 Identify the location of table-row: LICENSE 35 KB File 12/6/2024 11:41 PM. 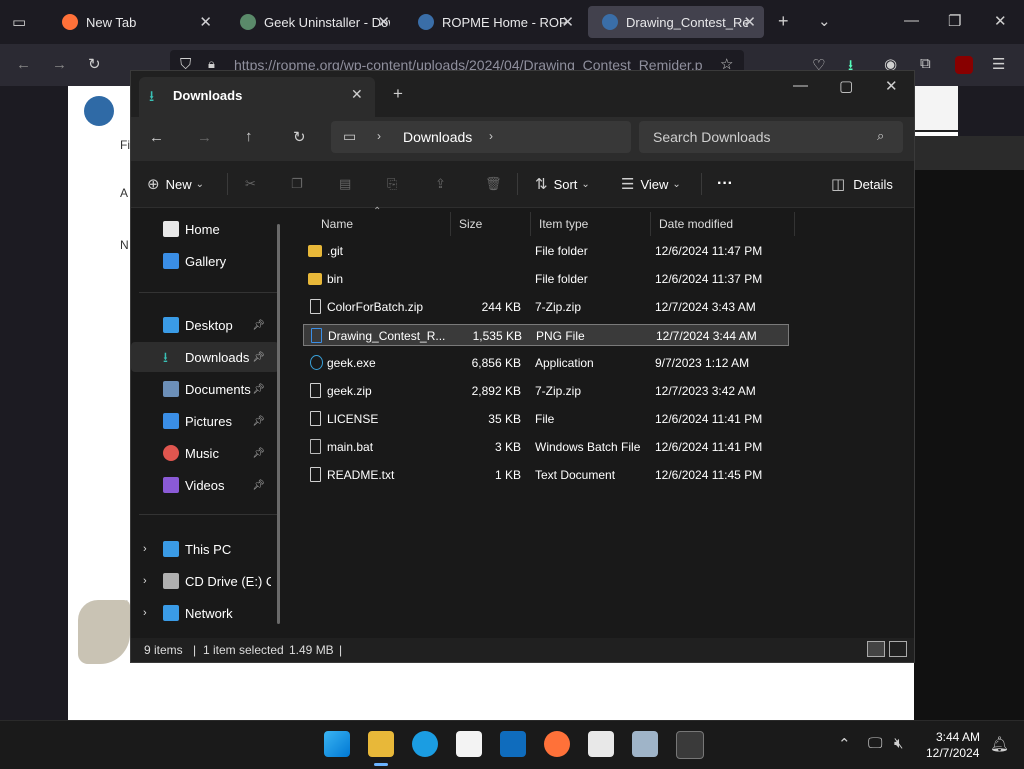
(546, 419).